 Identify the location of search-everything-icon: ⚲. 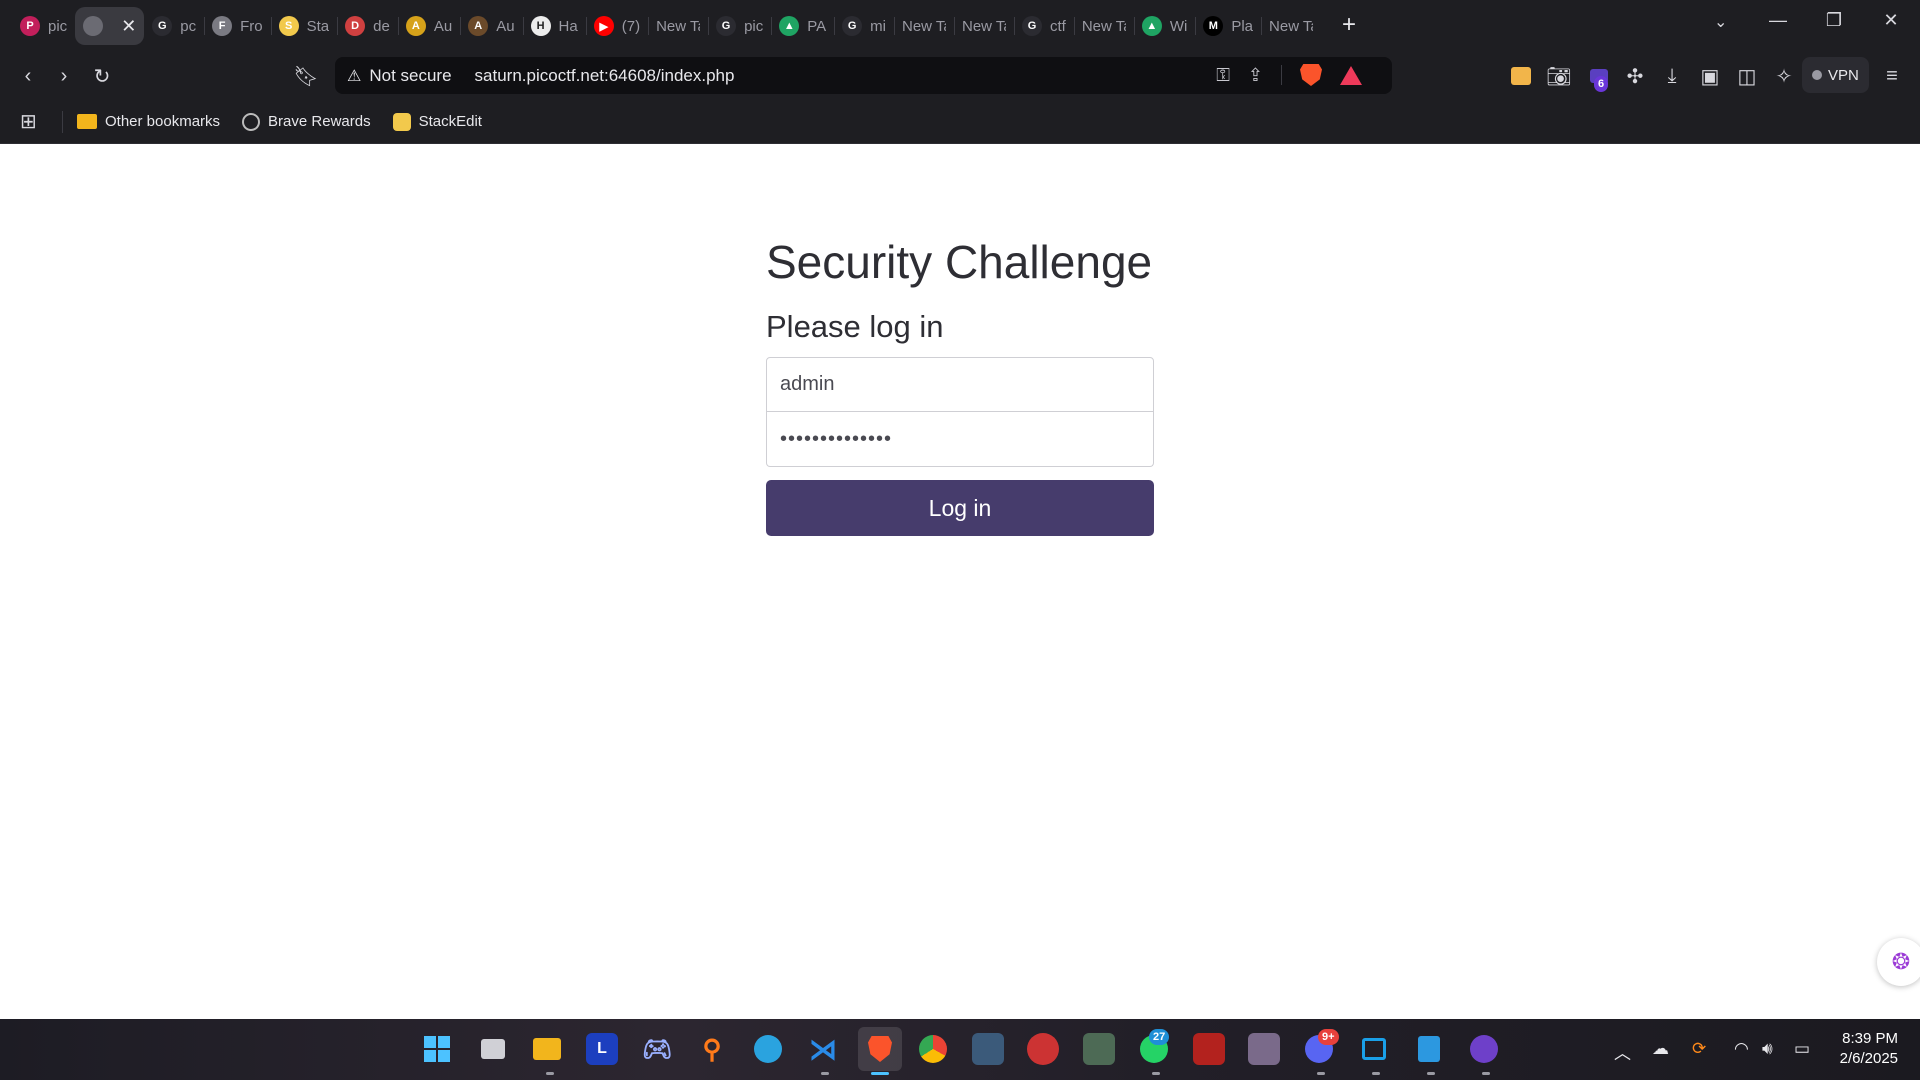
(712, 1049).